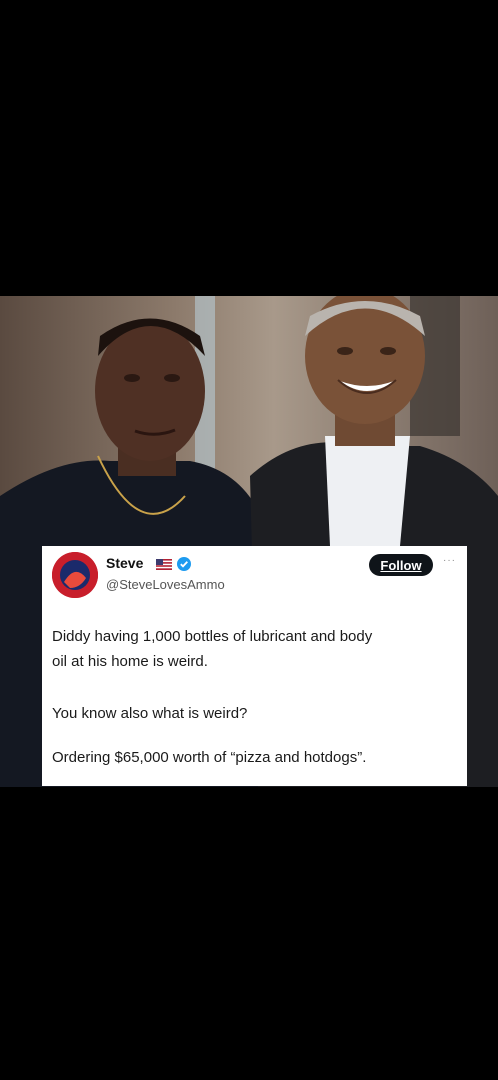  I want to click on tweet-text-line: oil at his home is weird., so click(130, 661).